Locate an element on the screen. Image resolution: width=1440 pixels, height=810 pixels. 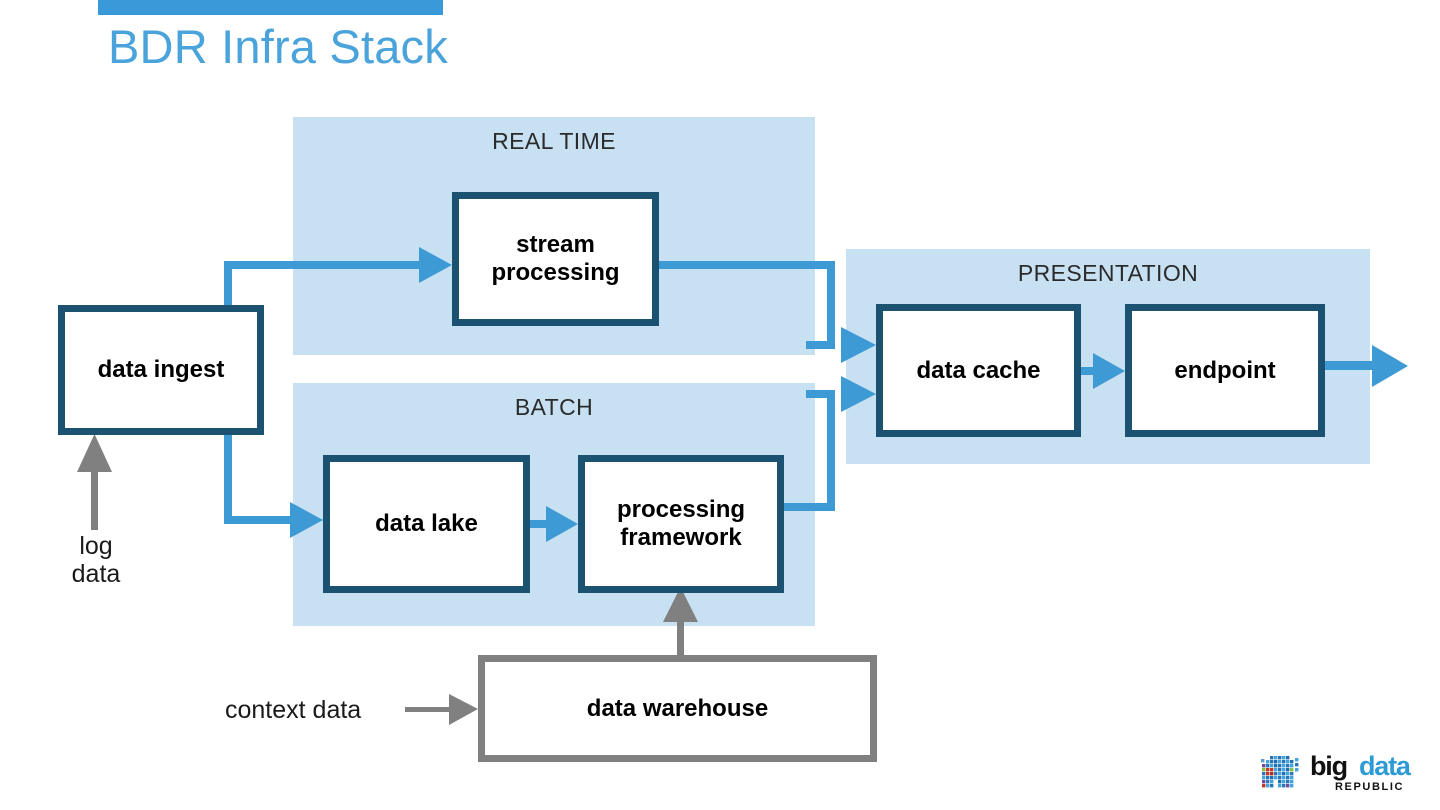
box-endpoint: endpoint is located at coordinates (1225, 370).